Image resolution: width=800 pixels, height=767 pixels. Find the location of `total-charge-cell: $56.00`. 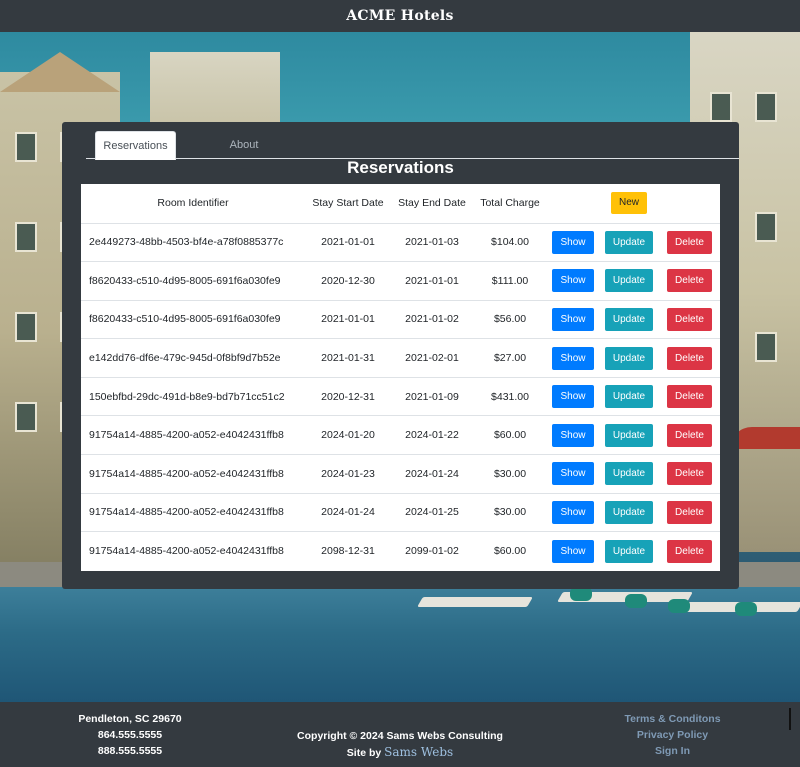

total-charge-cell: $56.00 is located at coordinates (510, 319).